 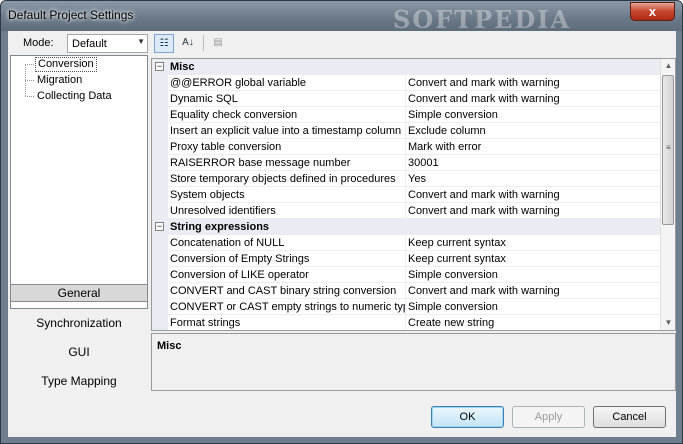 I want to click on settings-tree: Conversion Migration Collecting Data, so click(x=79, y=182).